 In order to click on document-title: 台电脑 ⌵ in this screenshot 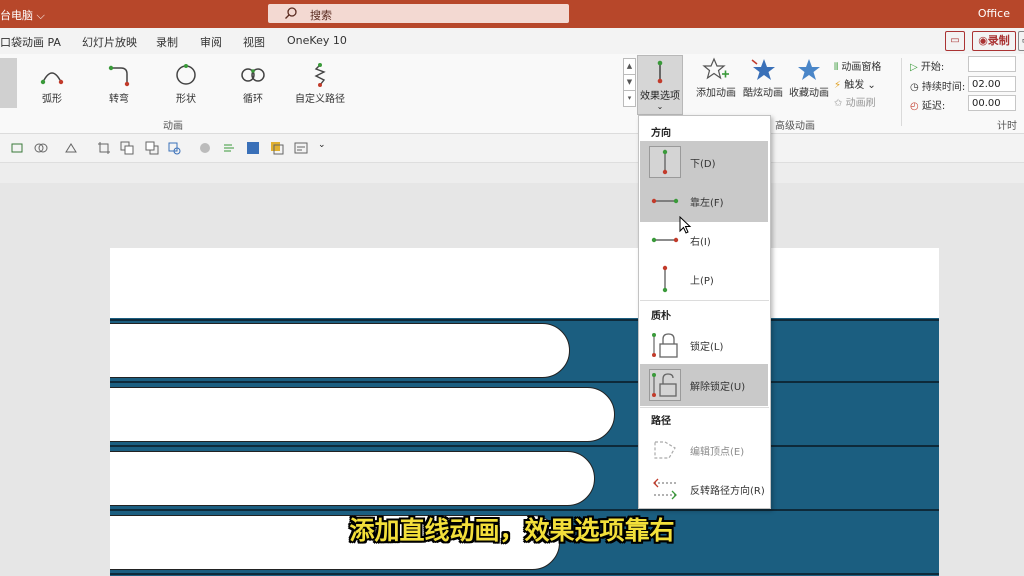, I will do `click(22, 15)`.